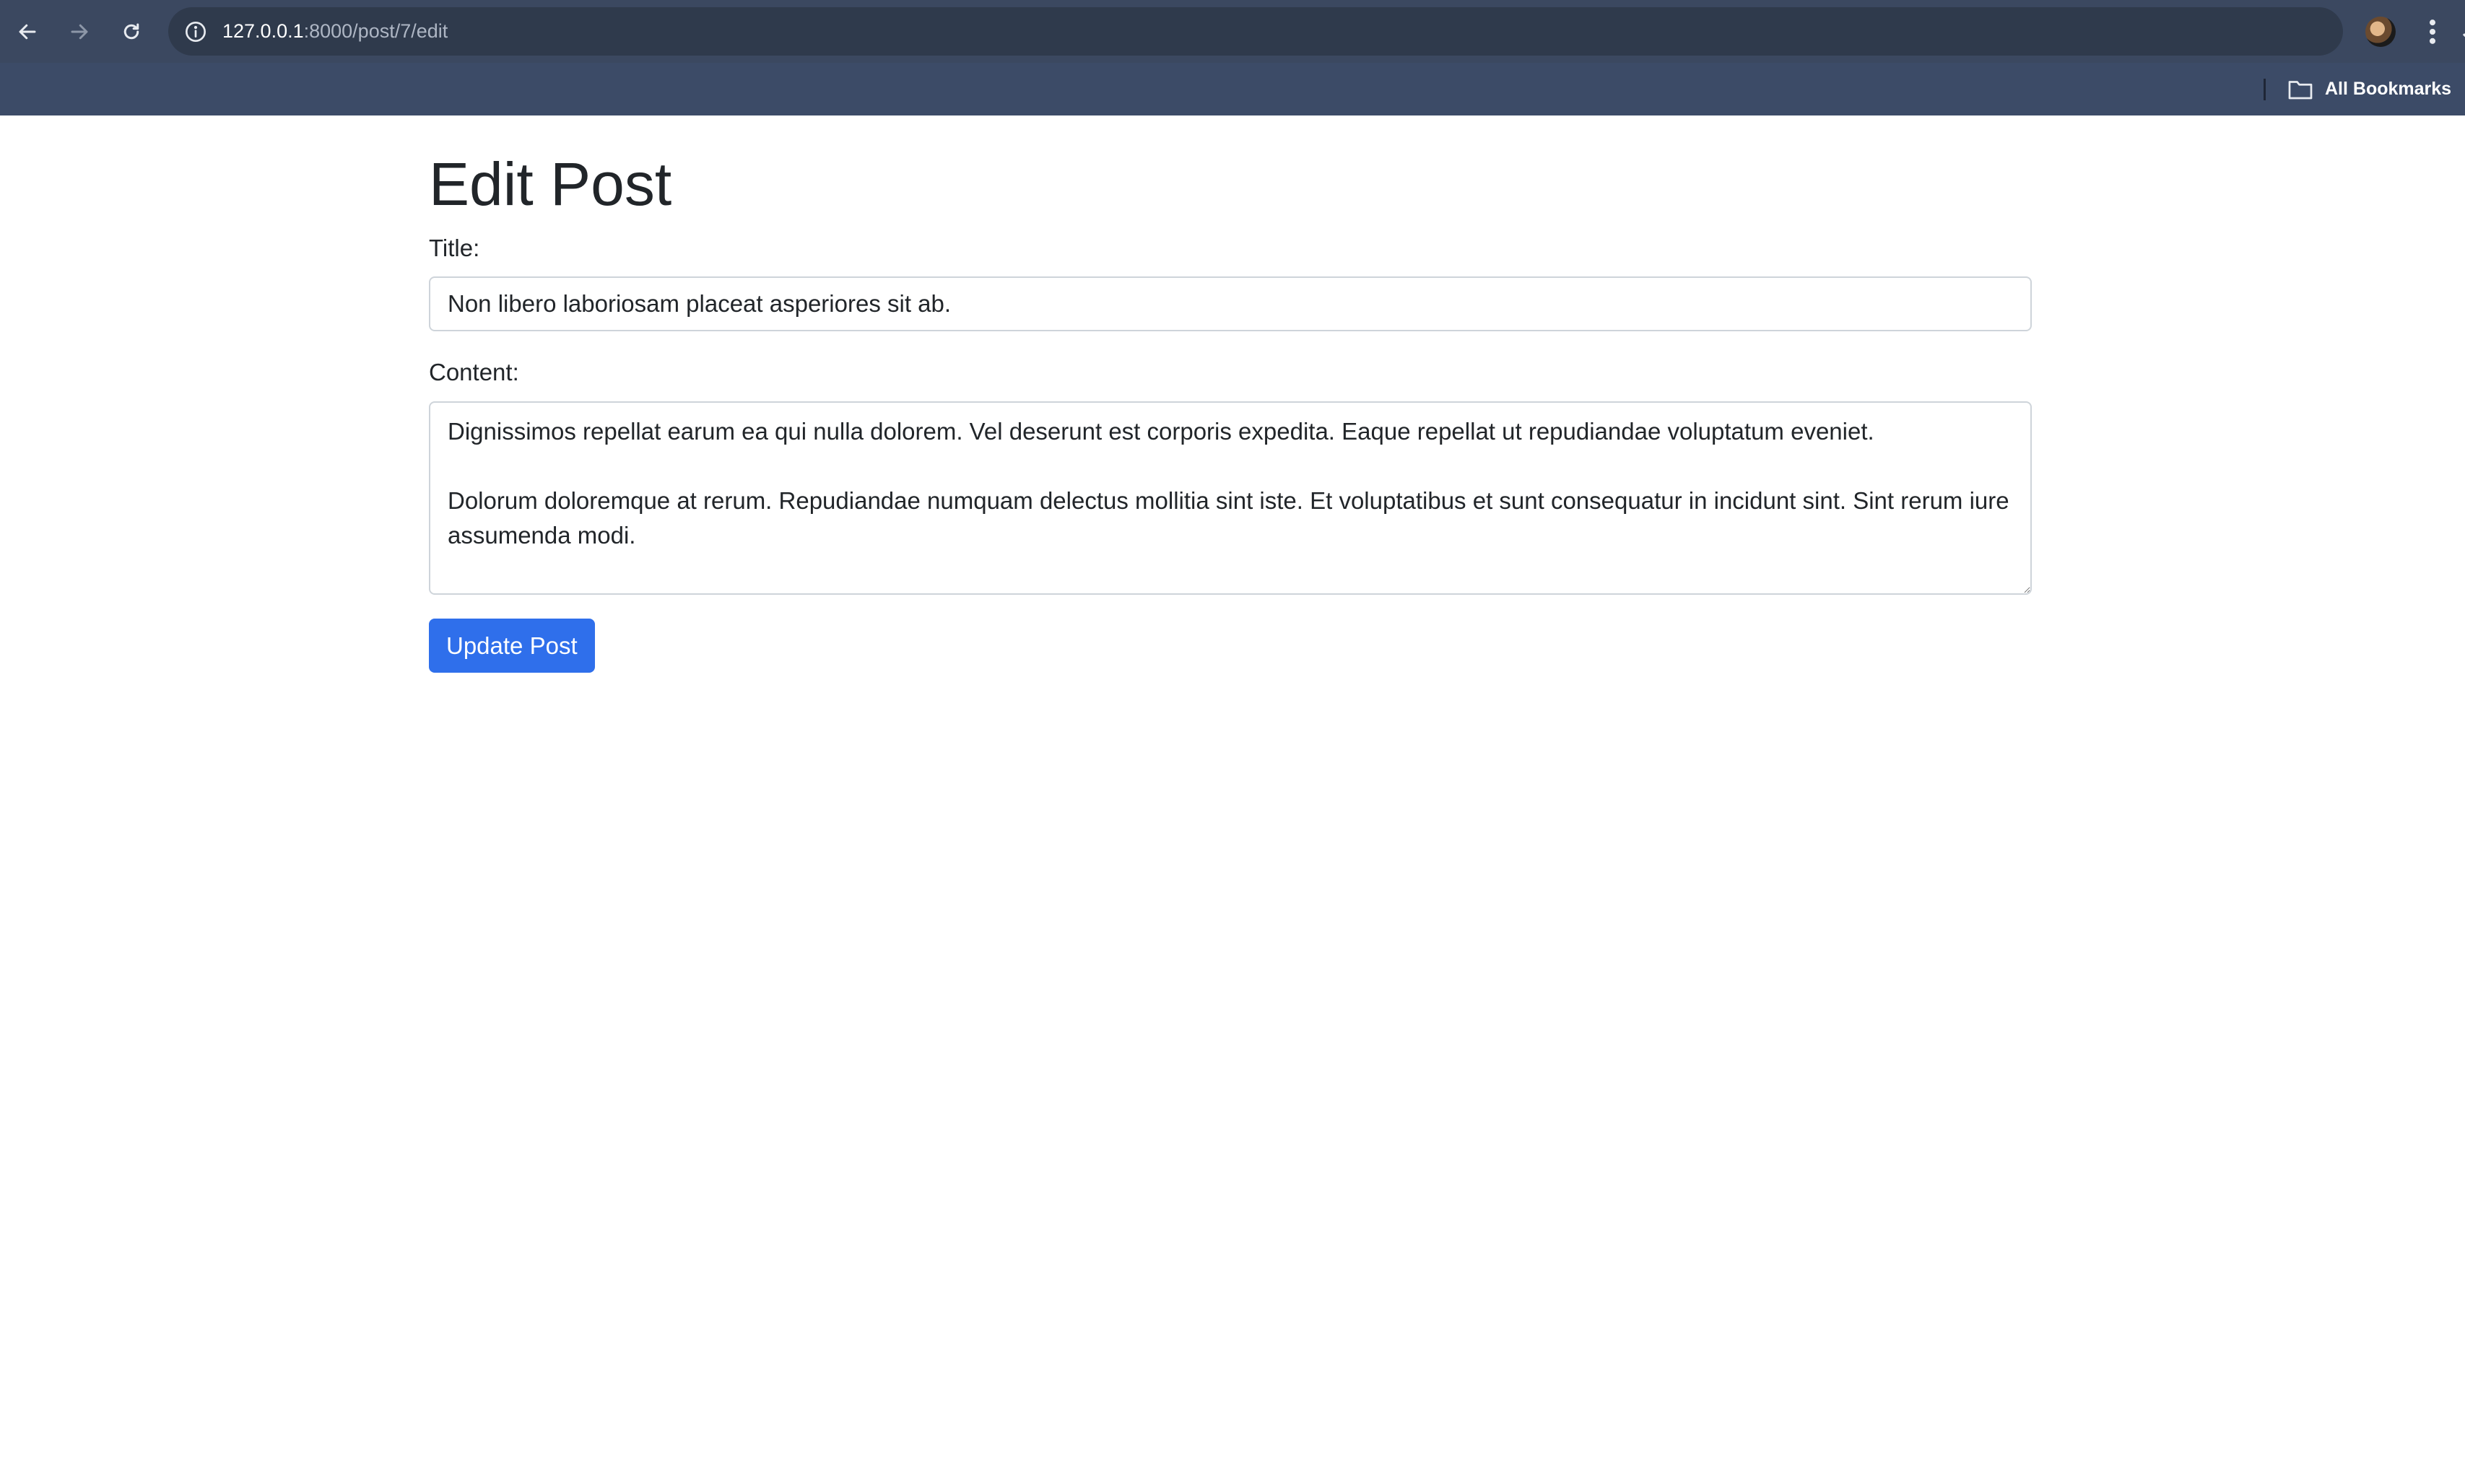 The image size is (2465, 1484). I want to click on back-button, so click(28, 31).